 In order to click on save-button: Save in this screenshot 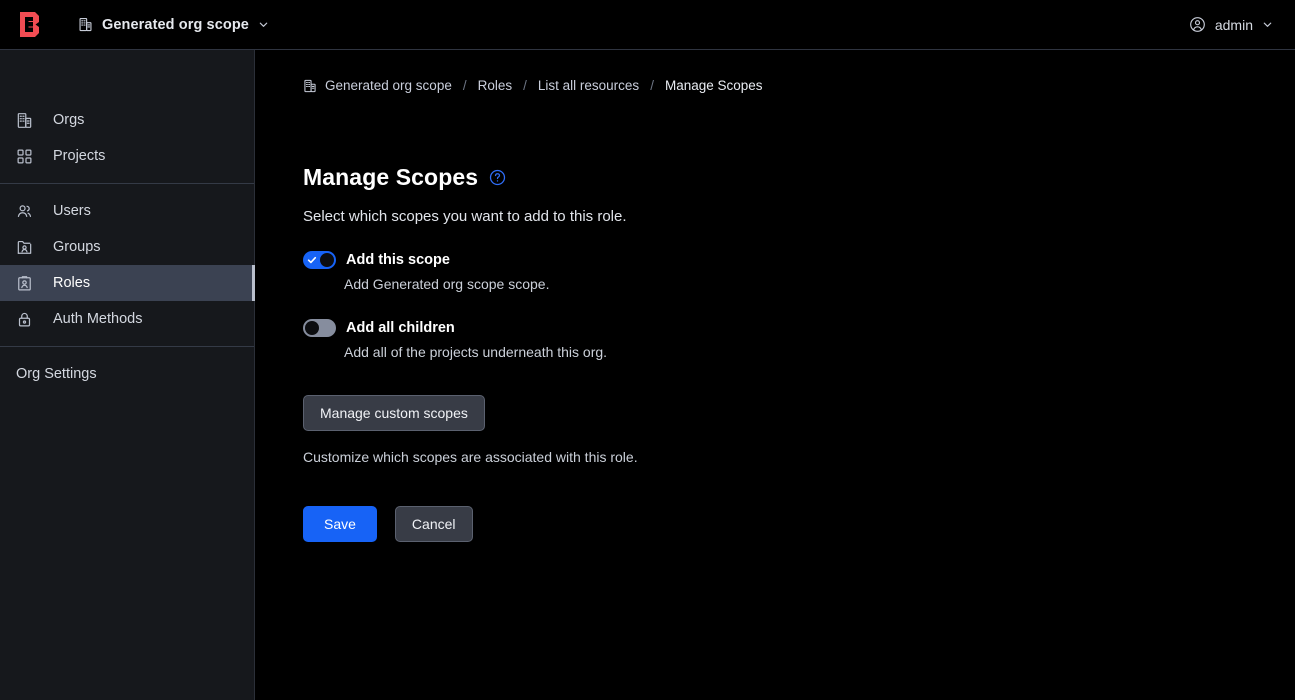, I will do `click(340, 524)`.